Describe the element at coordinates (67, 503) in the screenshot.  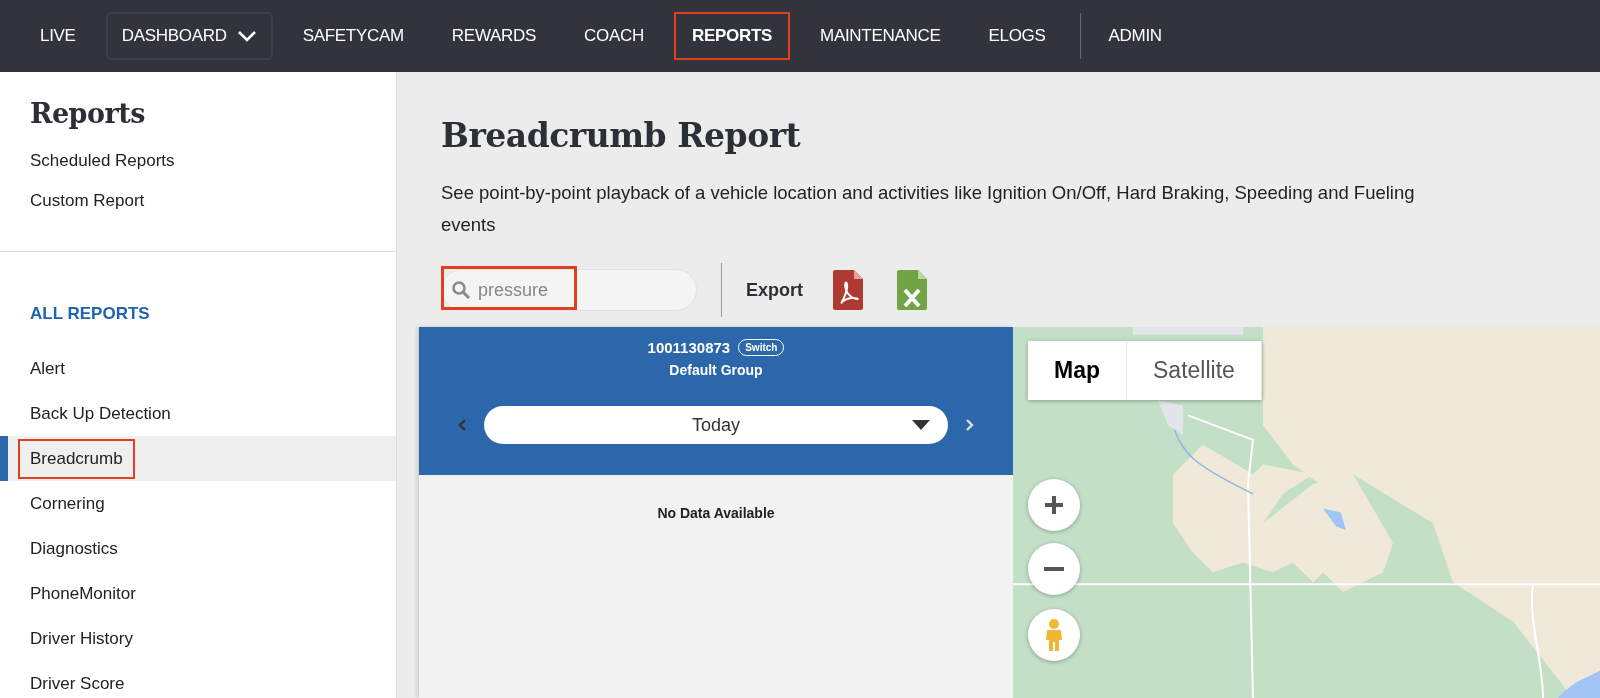
I see `sidebar-item-label: Cornering` at that location.